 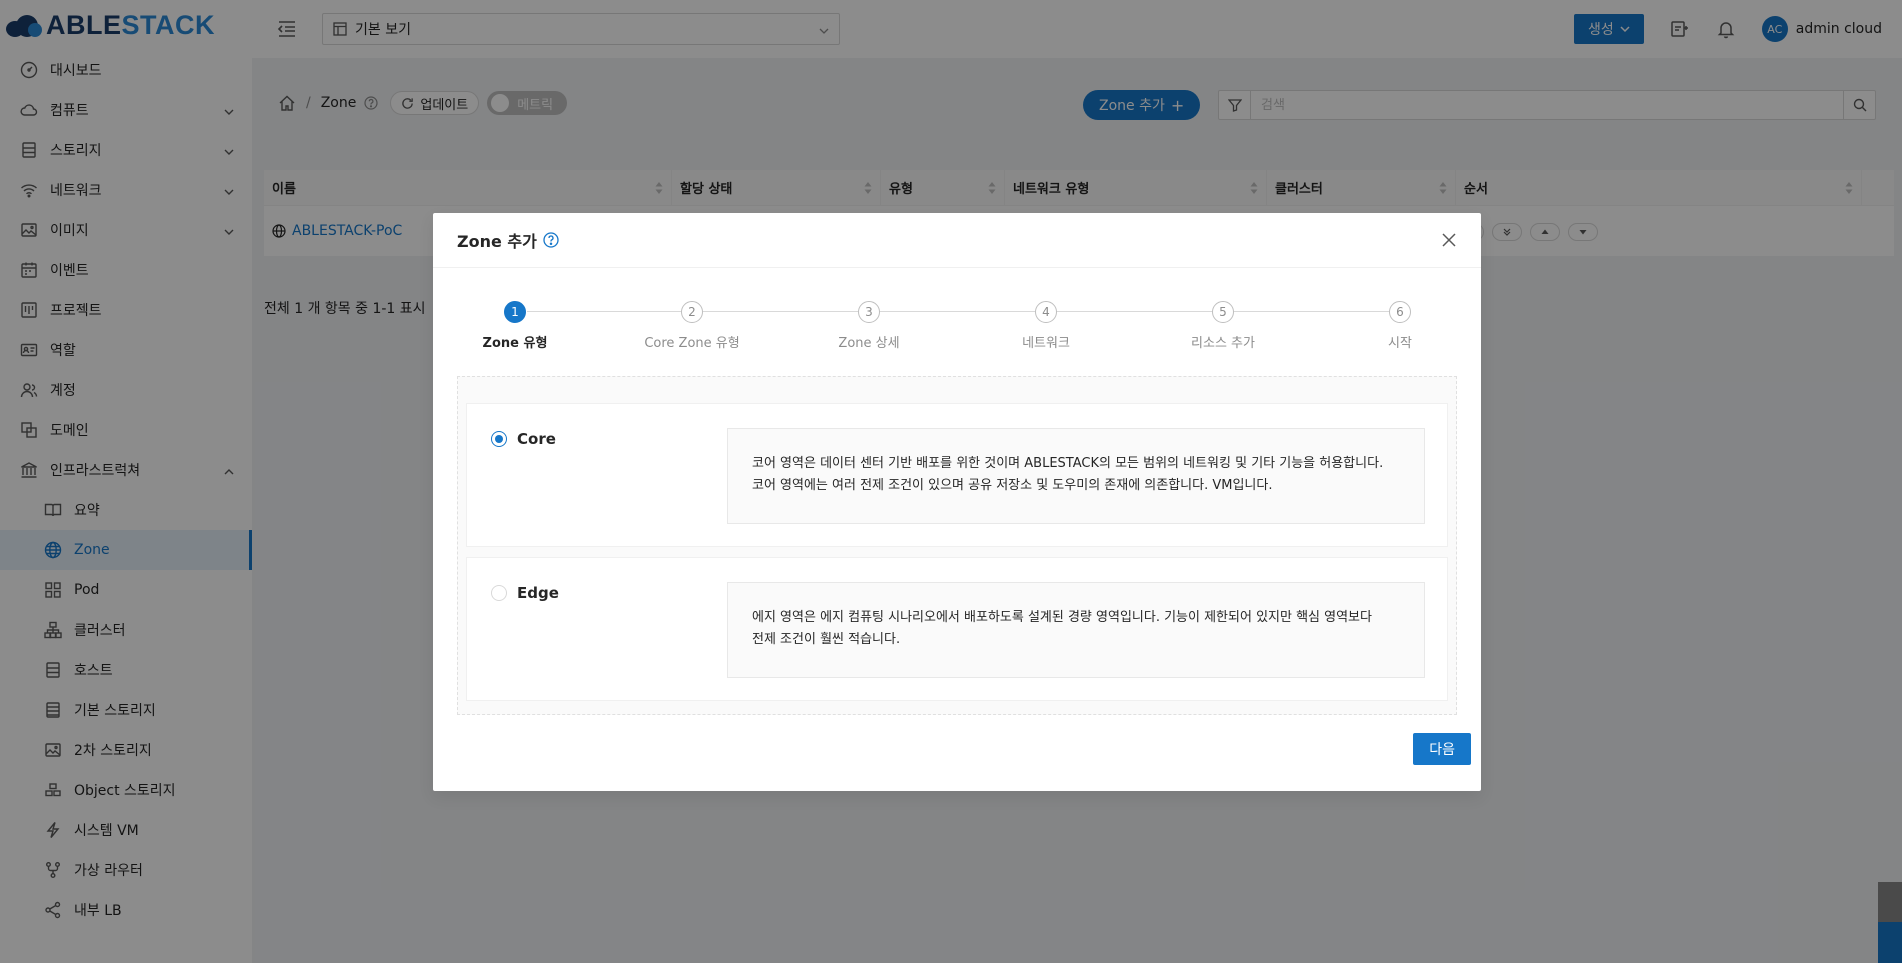 I want to click on step-number: 6, so click(x=1400, y=312).